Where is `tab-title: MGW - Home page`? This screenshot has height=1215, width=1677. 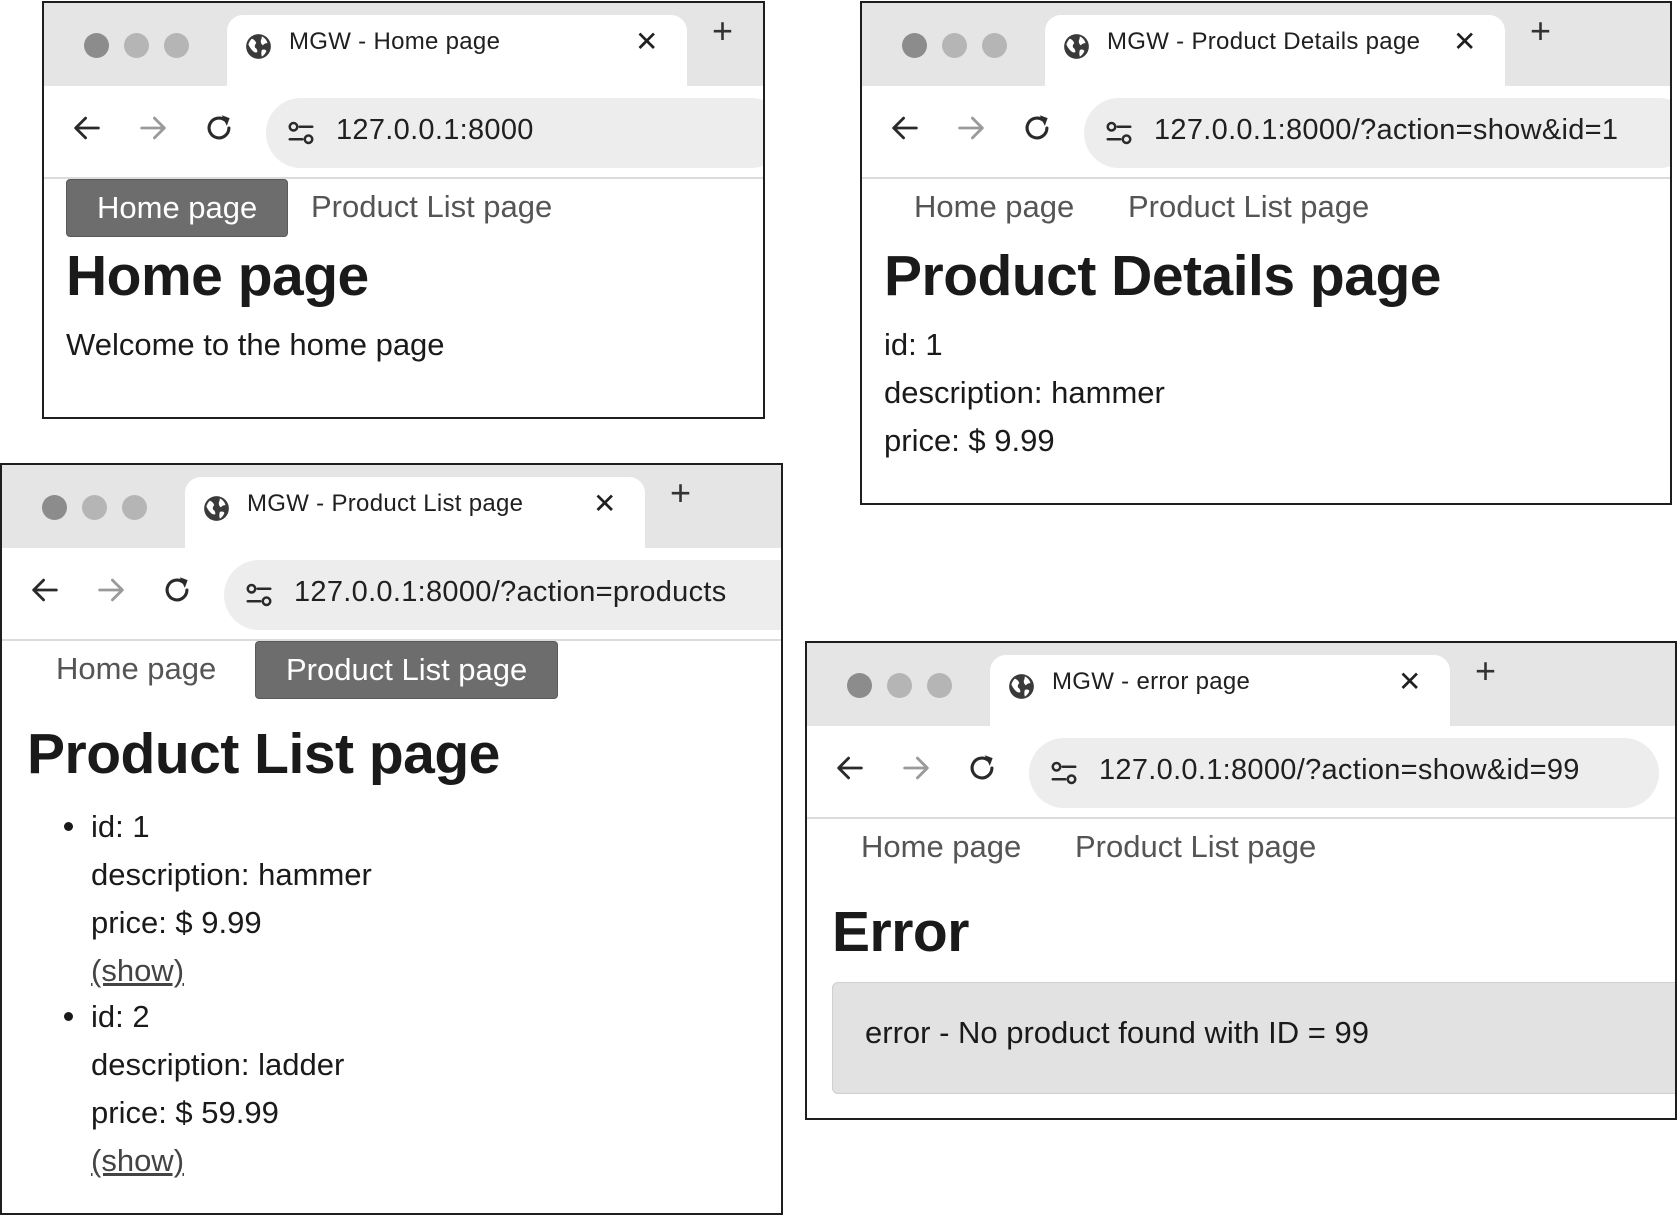 tab-title: MGW - Home page is located at coordinates (395, 41).